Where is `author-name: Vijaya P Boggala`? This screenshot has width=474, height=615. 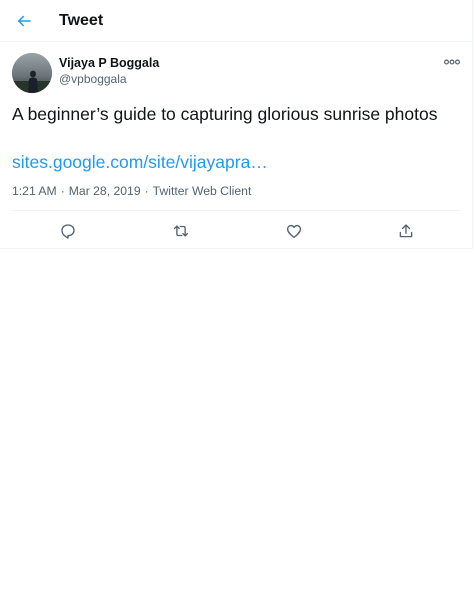
author-name: Vijaya P Boggala is located at coordinates (109, 63).